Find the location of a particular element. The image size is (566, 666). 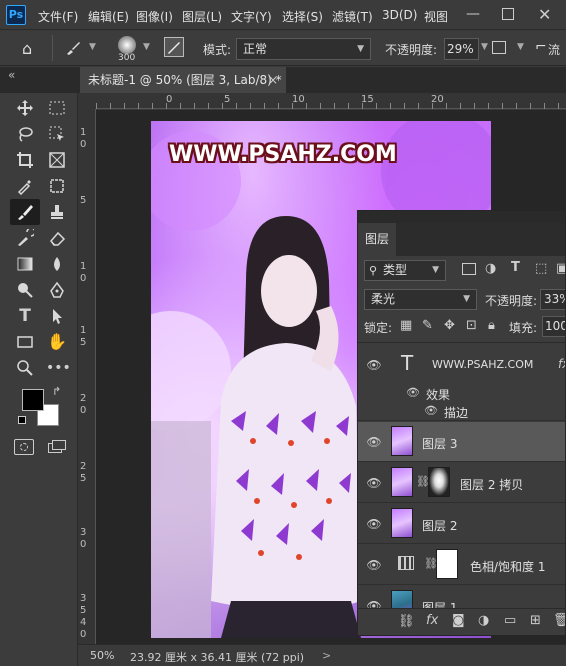

fill-input: 100% is located at coordinates (553, 326).